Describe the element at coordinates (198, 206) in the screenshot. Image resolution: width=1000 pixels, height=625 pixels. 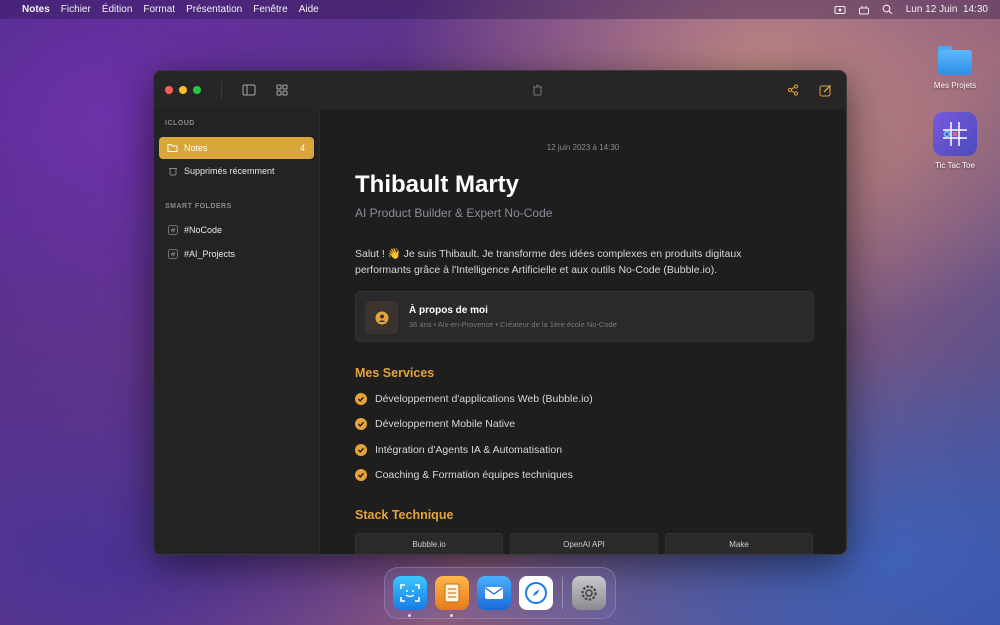
I see `sidebar-header-smart-folders: SMART FOLDERS` at that location.